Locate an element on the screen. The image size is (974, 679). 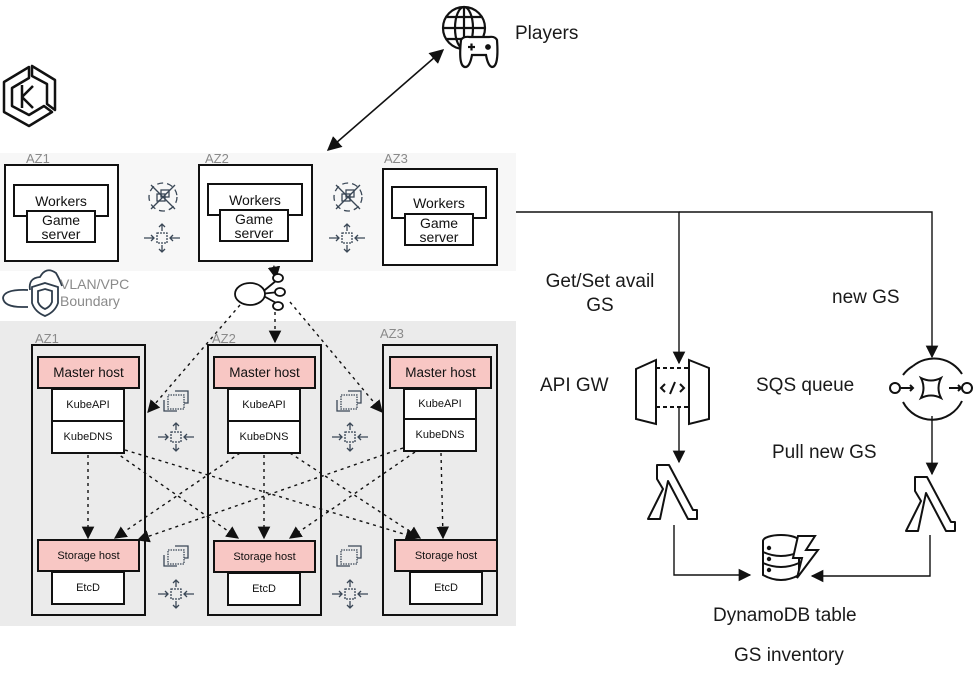
serverless-icons is located at coordinates (804, 469).